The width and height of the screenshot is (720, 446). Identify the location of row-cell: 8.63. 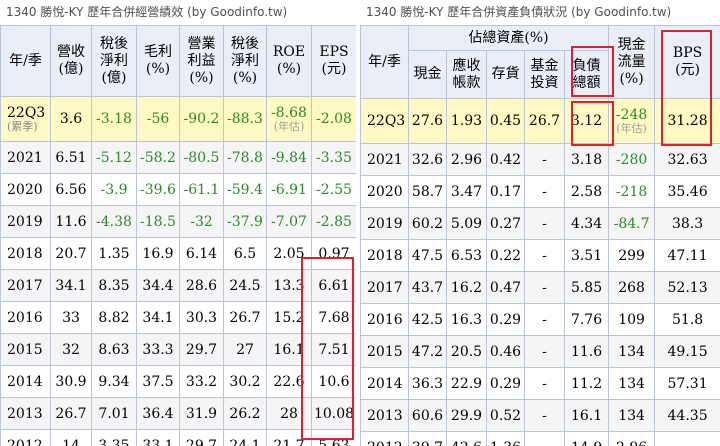
(114, 349).